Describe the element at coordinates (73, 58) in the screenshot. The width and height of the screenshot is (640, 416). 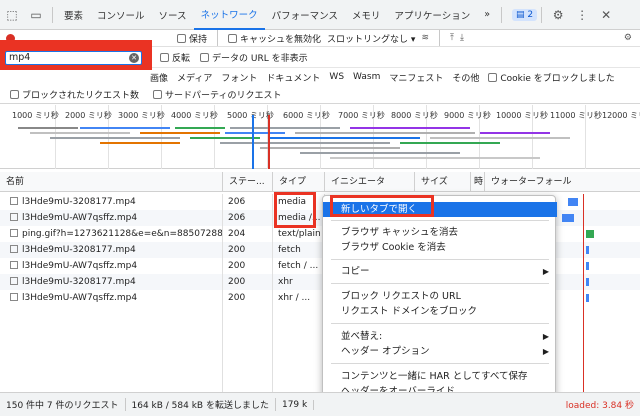
I see `filter-input: mp4 ✕` at that location.